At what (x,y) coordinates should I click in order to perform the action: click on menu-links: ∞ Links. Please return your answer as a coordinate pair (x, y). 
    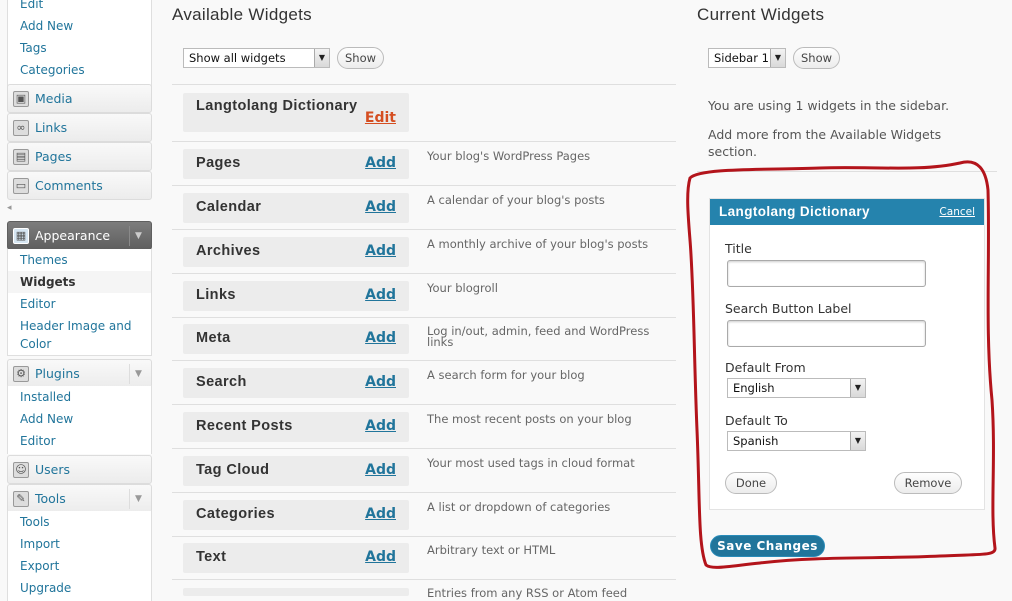
    Looking at the image, I should click on (79, 127).